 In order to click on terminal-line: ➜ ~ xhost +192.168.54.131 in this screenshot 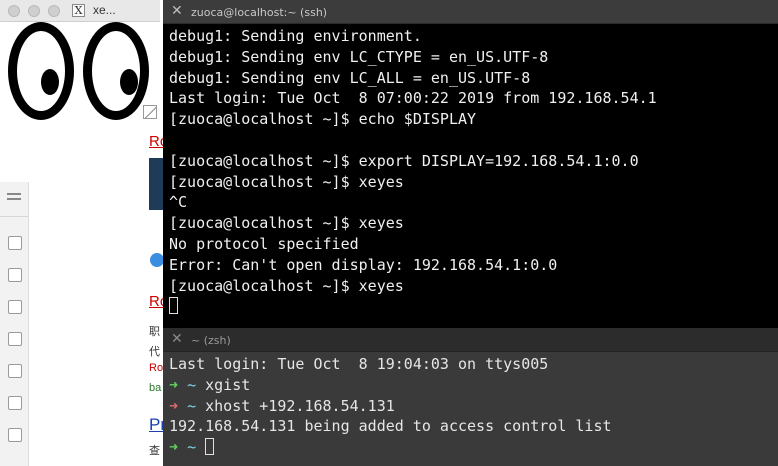, I will do `click(473, 406)`.